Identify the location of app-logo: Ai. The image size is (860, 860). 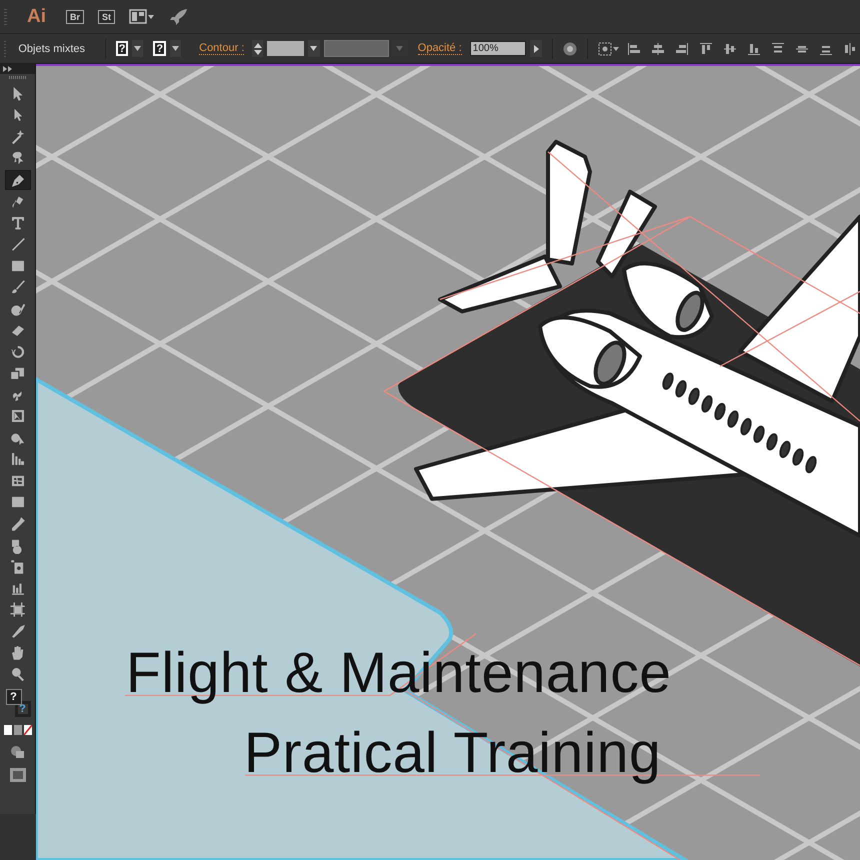
(36, 17).